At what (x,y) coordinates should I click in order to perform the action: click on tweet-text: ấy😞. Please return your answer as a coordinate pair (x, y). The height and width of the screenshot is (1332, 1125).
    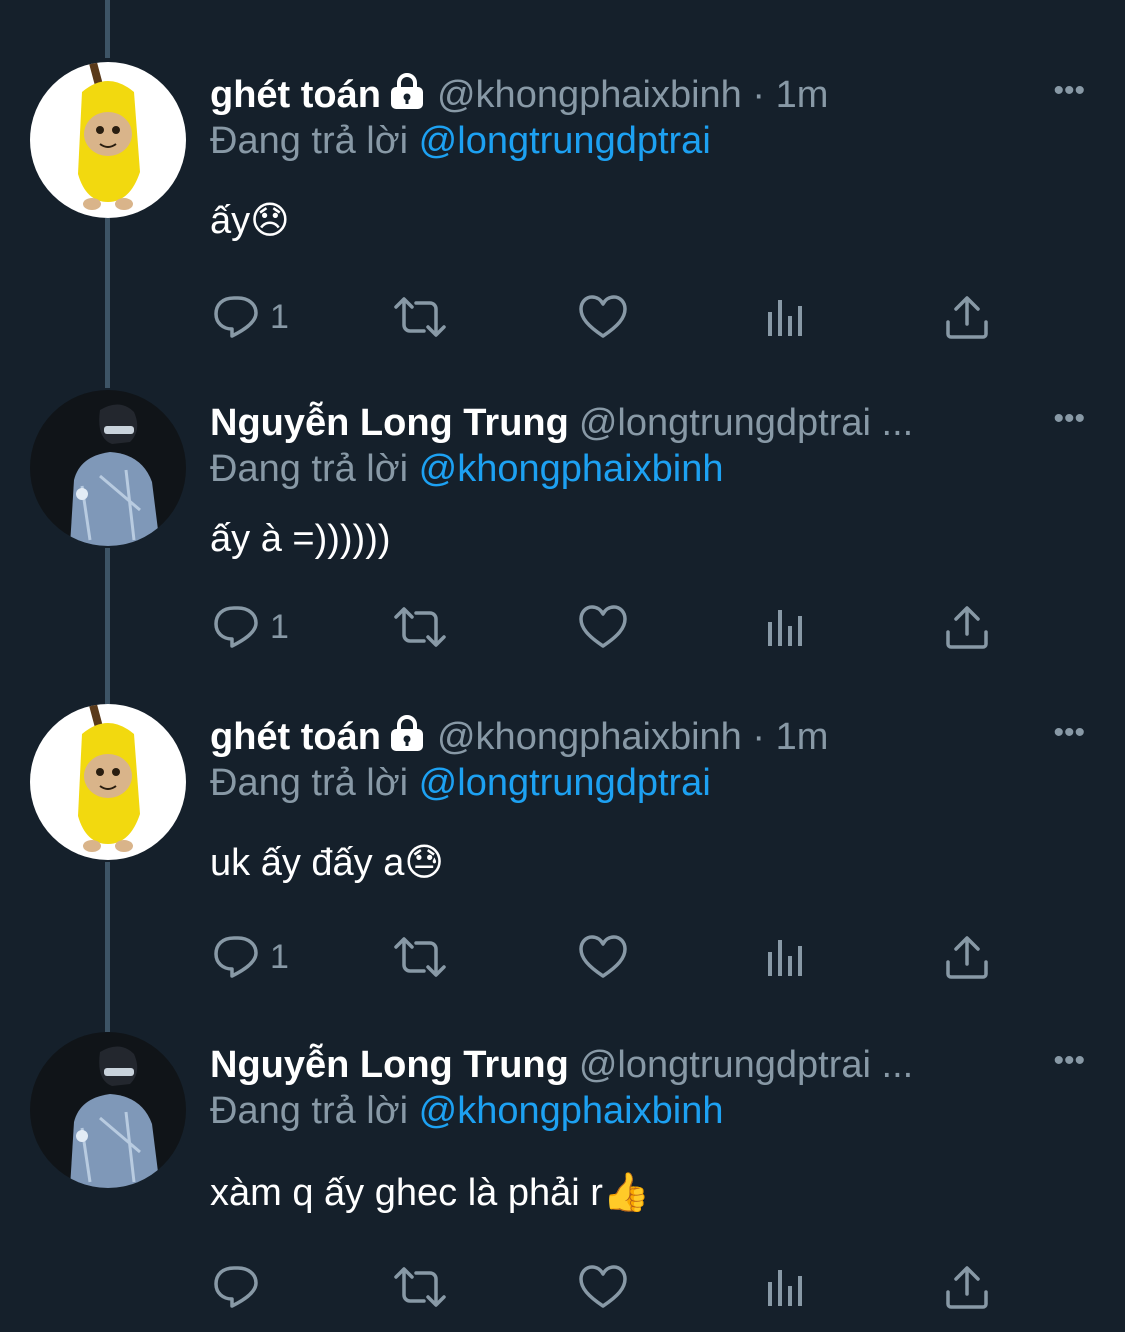
    Looking at the image, I should click on (250, 221).